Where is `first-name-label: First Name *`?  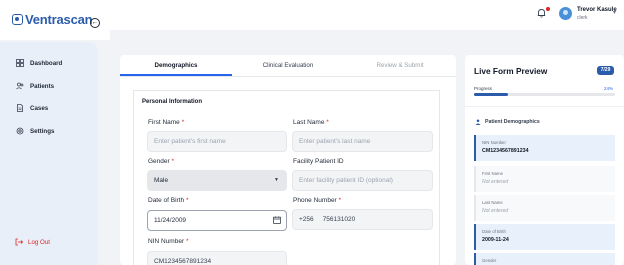 first-name-label: First Name * is located at coordinates (166, 122).